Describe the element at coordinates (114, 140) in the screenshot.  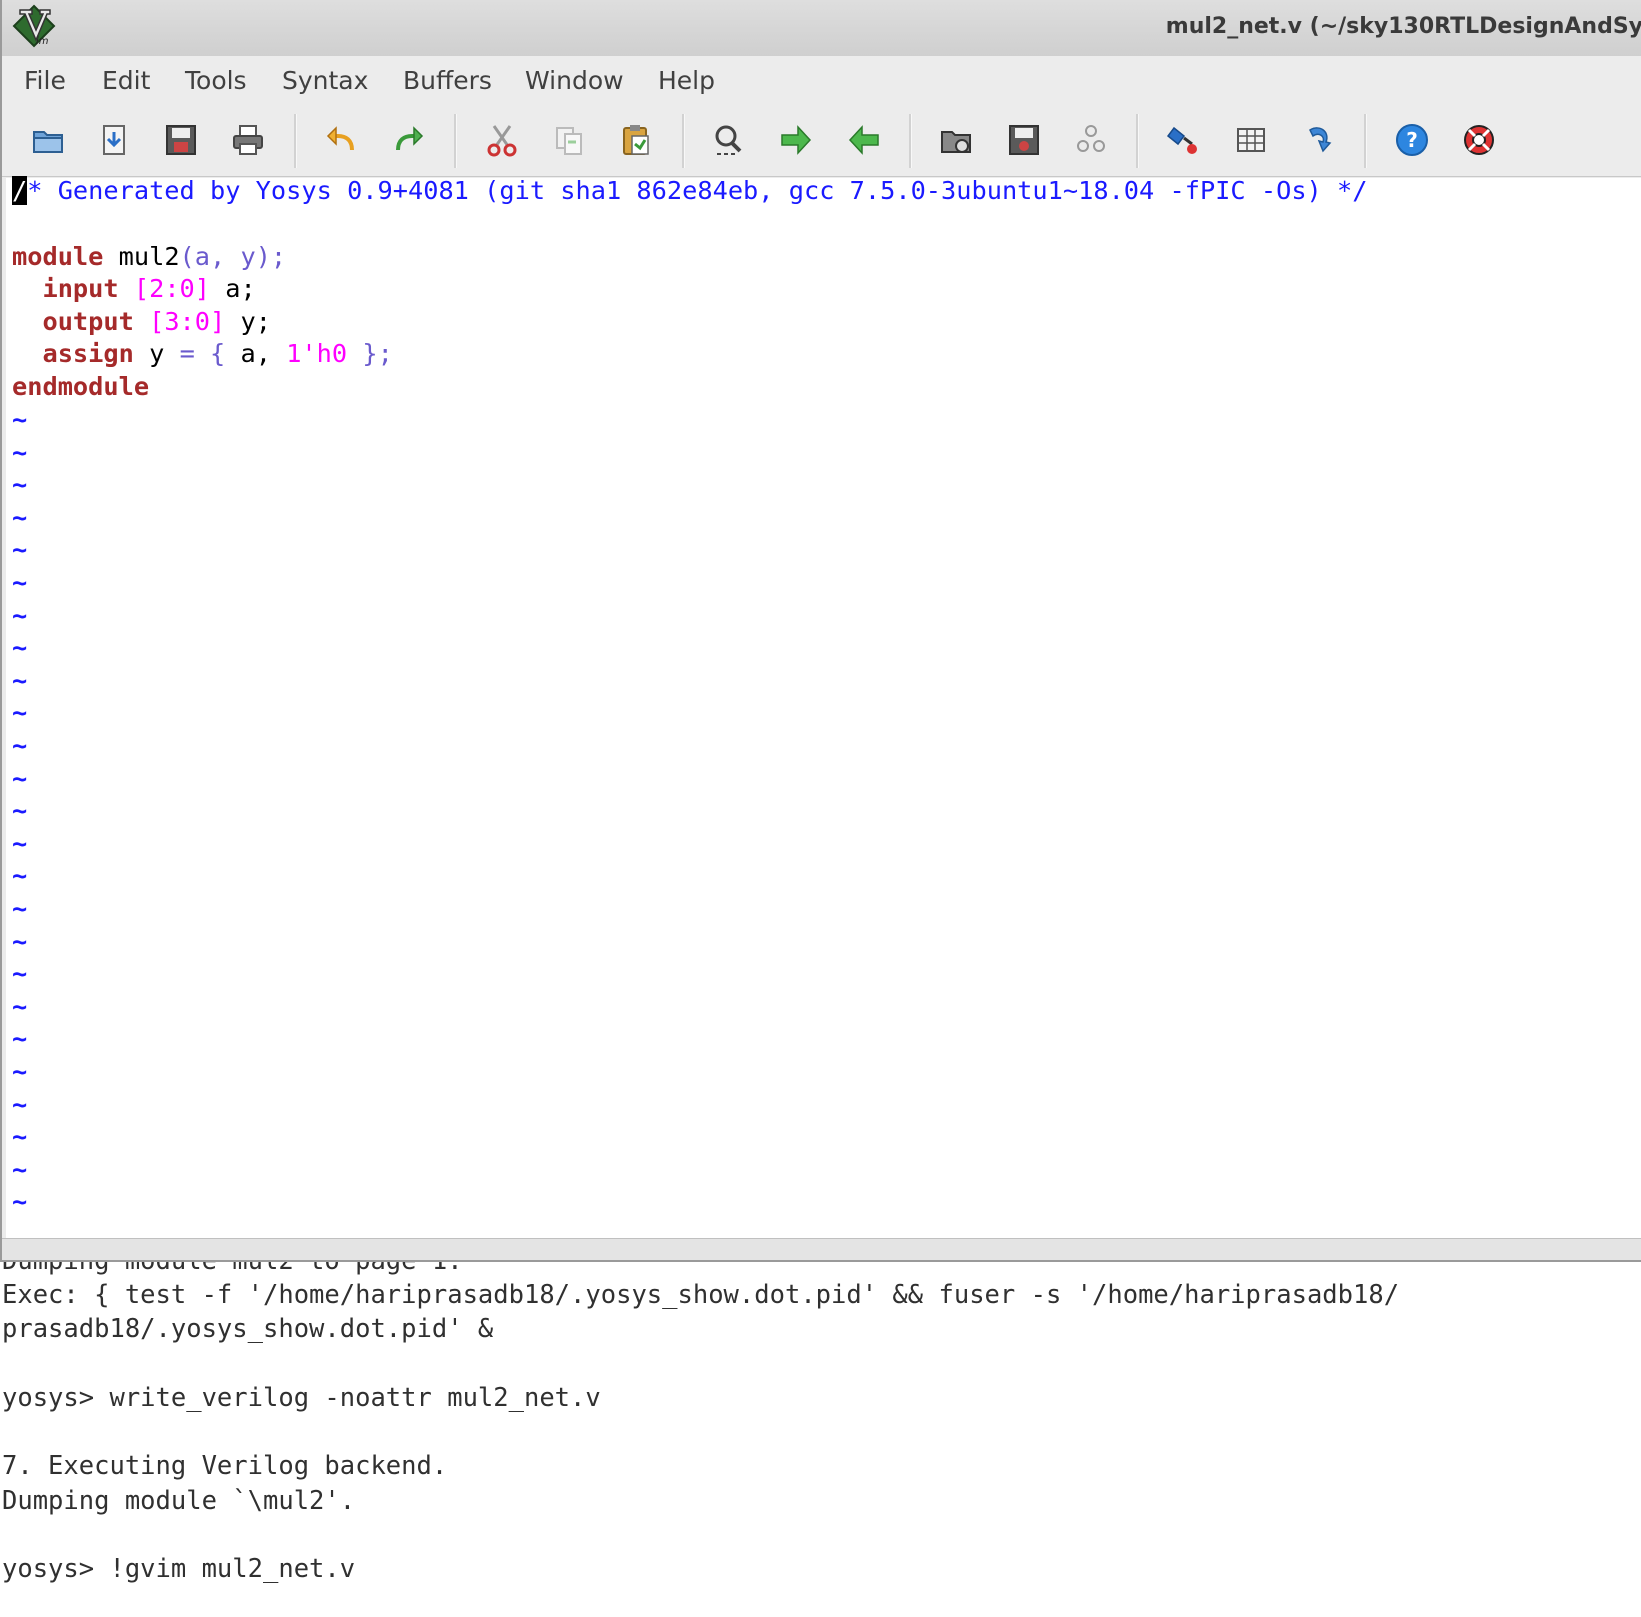
I see `save-icon` at that location.